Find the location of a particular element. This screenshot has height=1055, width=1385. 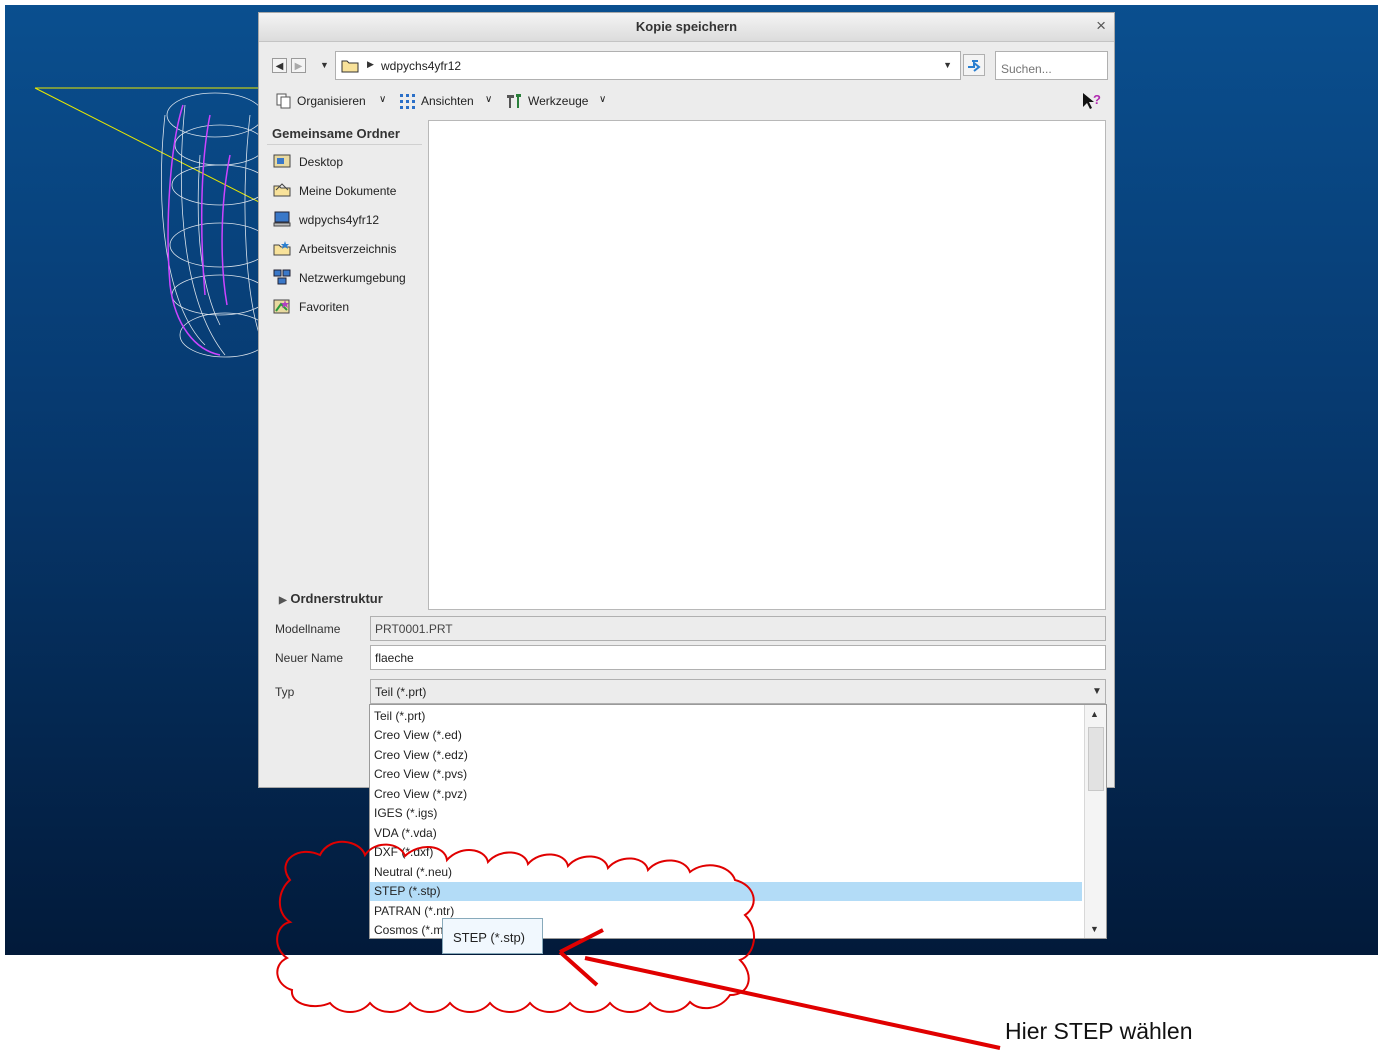

scroll-down-icon: ▼ is located at coordinates (1094, 929).